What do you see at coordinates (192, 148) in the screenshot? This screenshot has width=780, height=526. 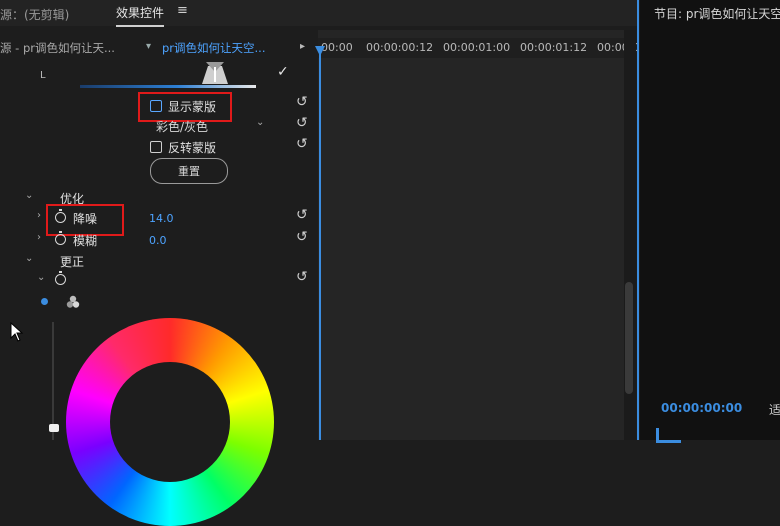 I see `invert-mask-label: 反转蒙版` at bounding box center [192, 148].